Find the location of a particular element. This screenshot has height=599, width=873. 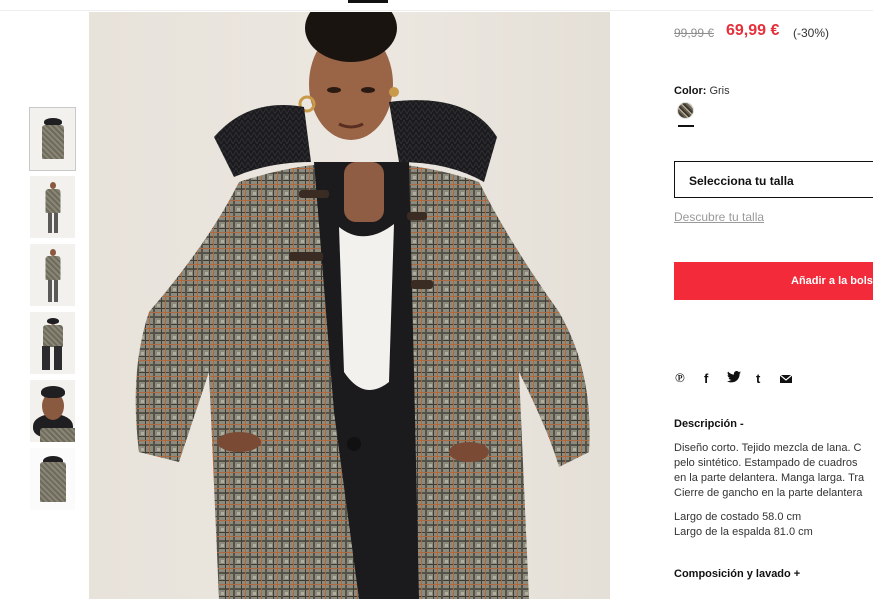

envelope-glyph is located at coordinates (786, 378).